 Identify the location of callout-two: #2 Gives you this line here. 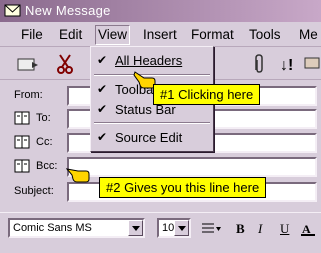
(183, 187).